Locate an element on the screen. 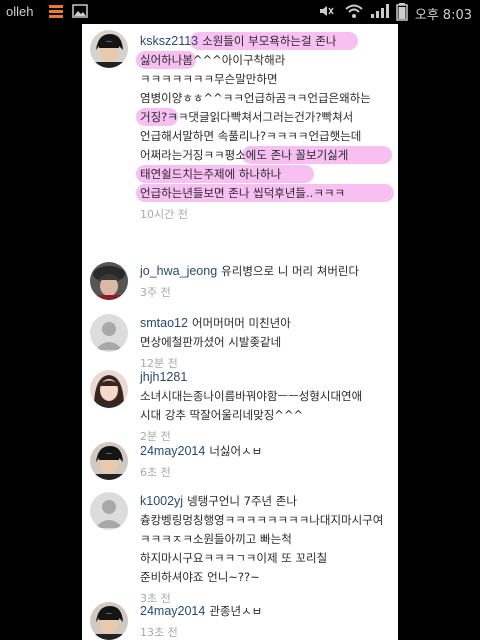 The width and height of the screenshot is (480, 640). comment-time: 3주 전 is located at coordinates (155, 292).